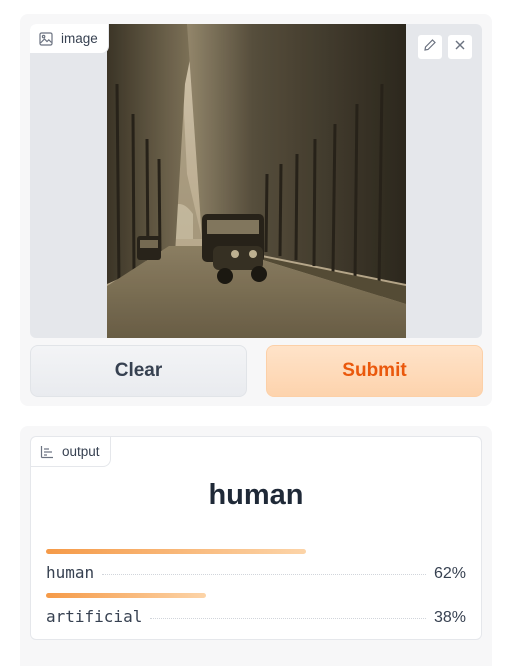 The image size is (512, 666). I want to click on clear-button: Clear, so click(138, 371).